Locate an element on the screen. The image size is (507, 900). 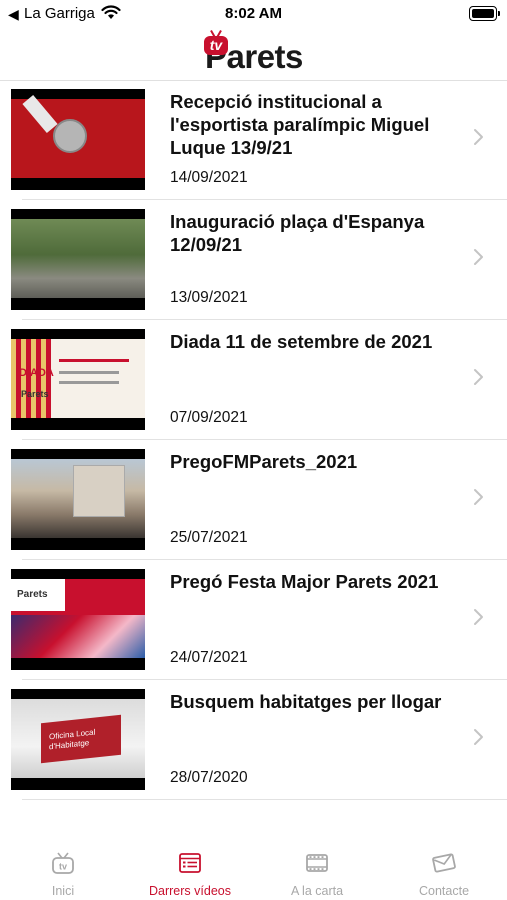
status-time: 8:02 AM is located at coordinates (253, 13).